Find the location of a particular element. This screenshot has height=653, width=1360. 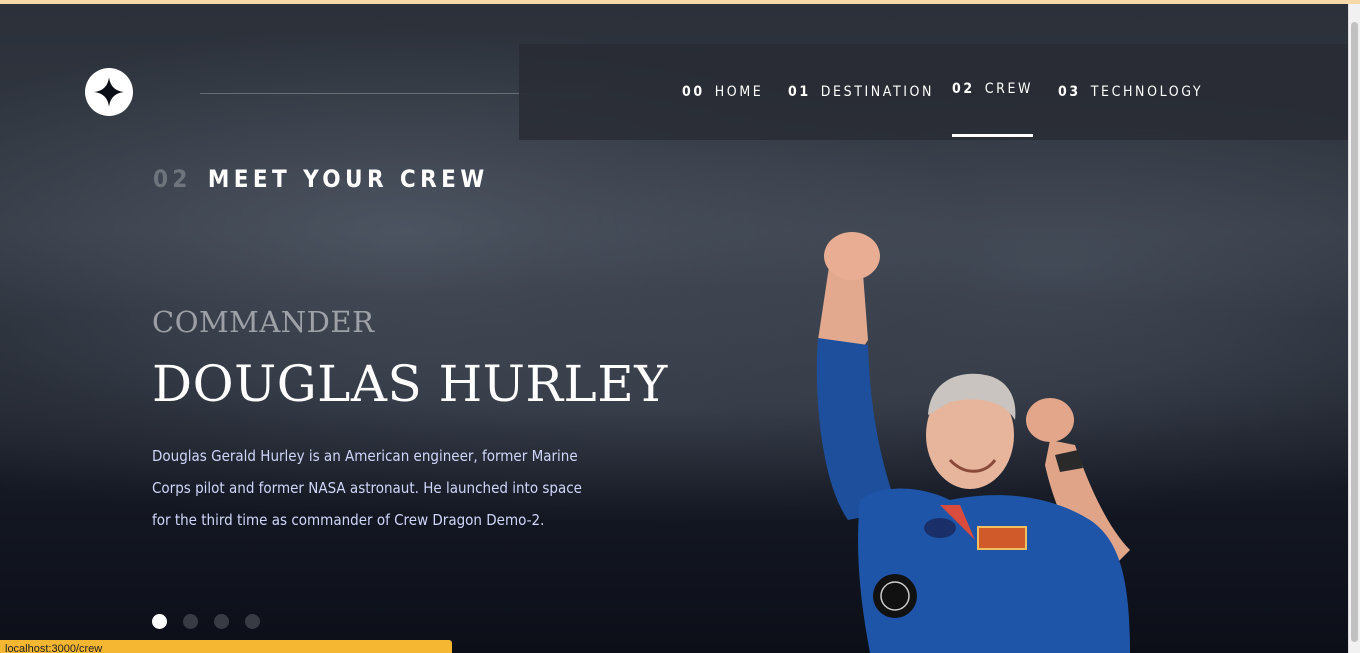

page-heading-number: 02 is located at coordinates (172, 179).